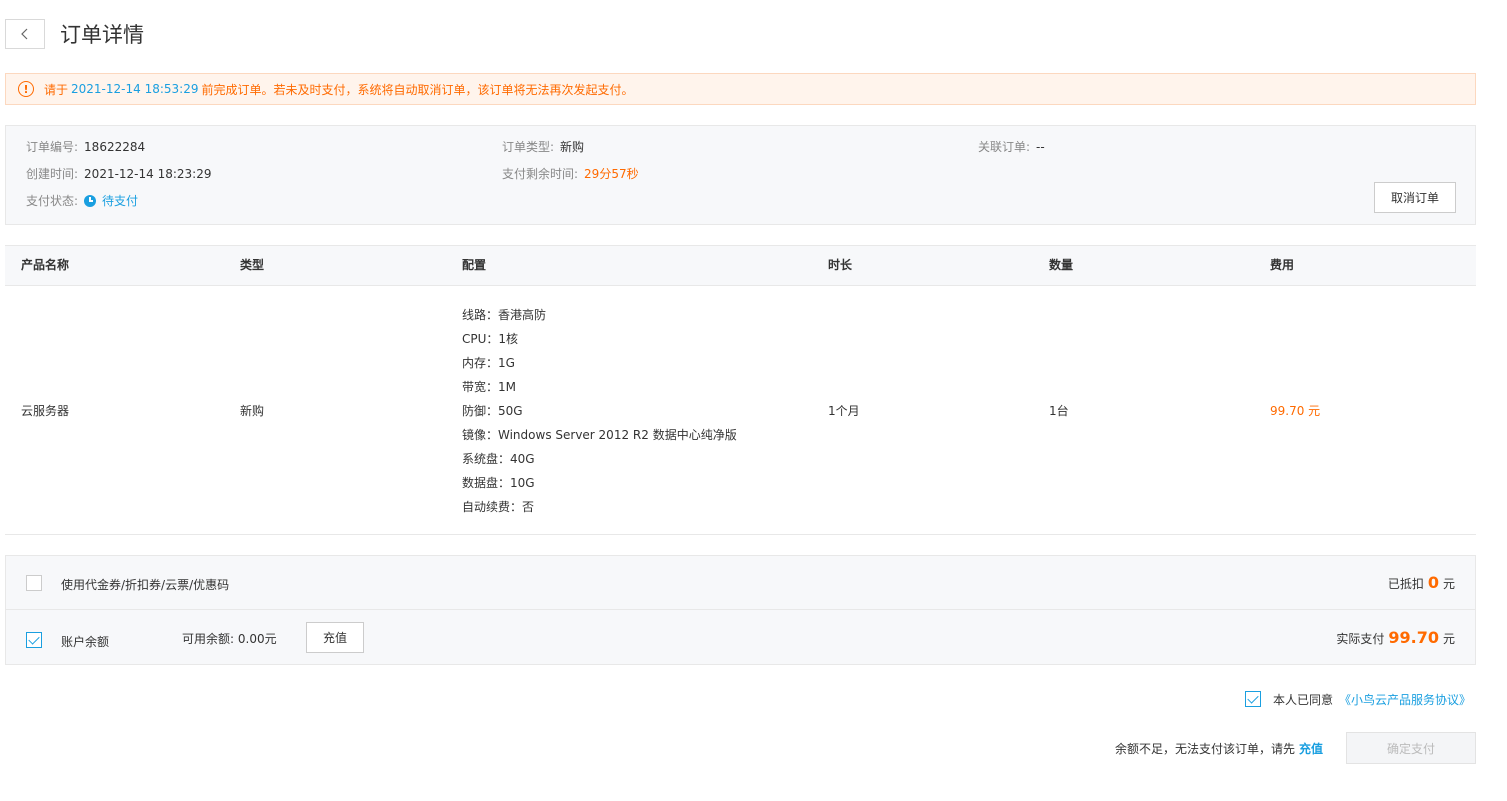 Image resolution: width=1507 pixels, height=801 pixels. What do you see at coordinates (498, 507) in the screenshot?
I see `config-item-auto-renew: 自动续费：否` at bounding box center [498, 507].